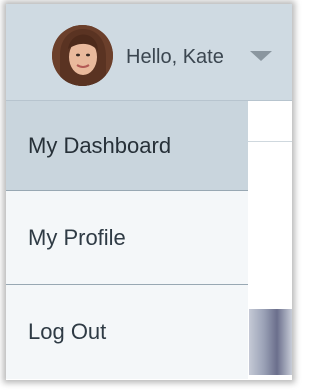 Image resolution: width=320 pixels, height=390 pixels. What do you see at coordinates (175, 57) in the screenshot?
I see `greeting-text: Hello, Kate` at bounding box center [175, 57].